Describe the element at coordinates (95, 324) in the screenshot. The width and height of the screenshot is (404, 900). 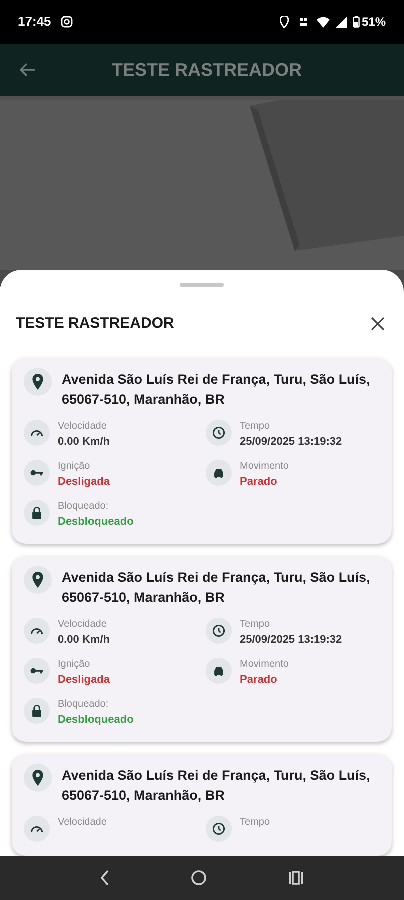
I see `sheet-title: TESTE RASTREADOR` at that location.